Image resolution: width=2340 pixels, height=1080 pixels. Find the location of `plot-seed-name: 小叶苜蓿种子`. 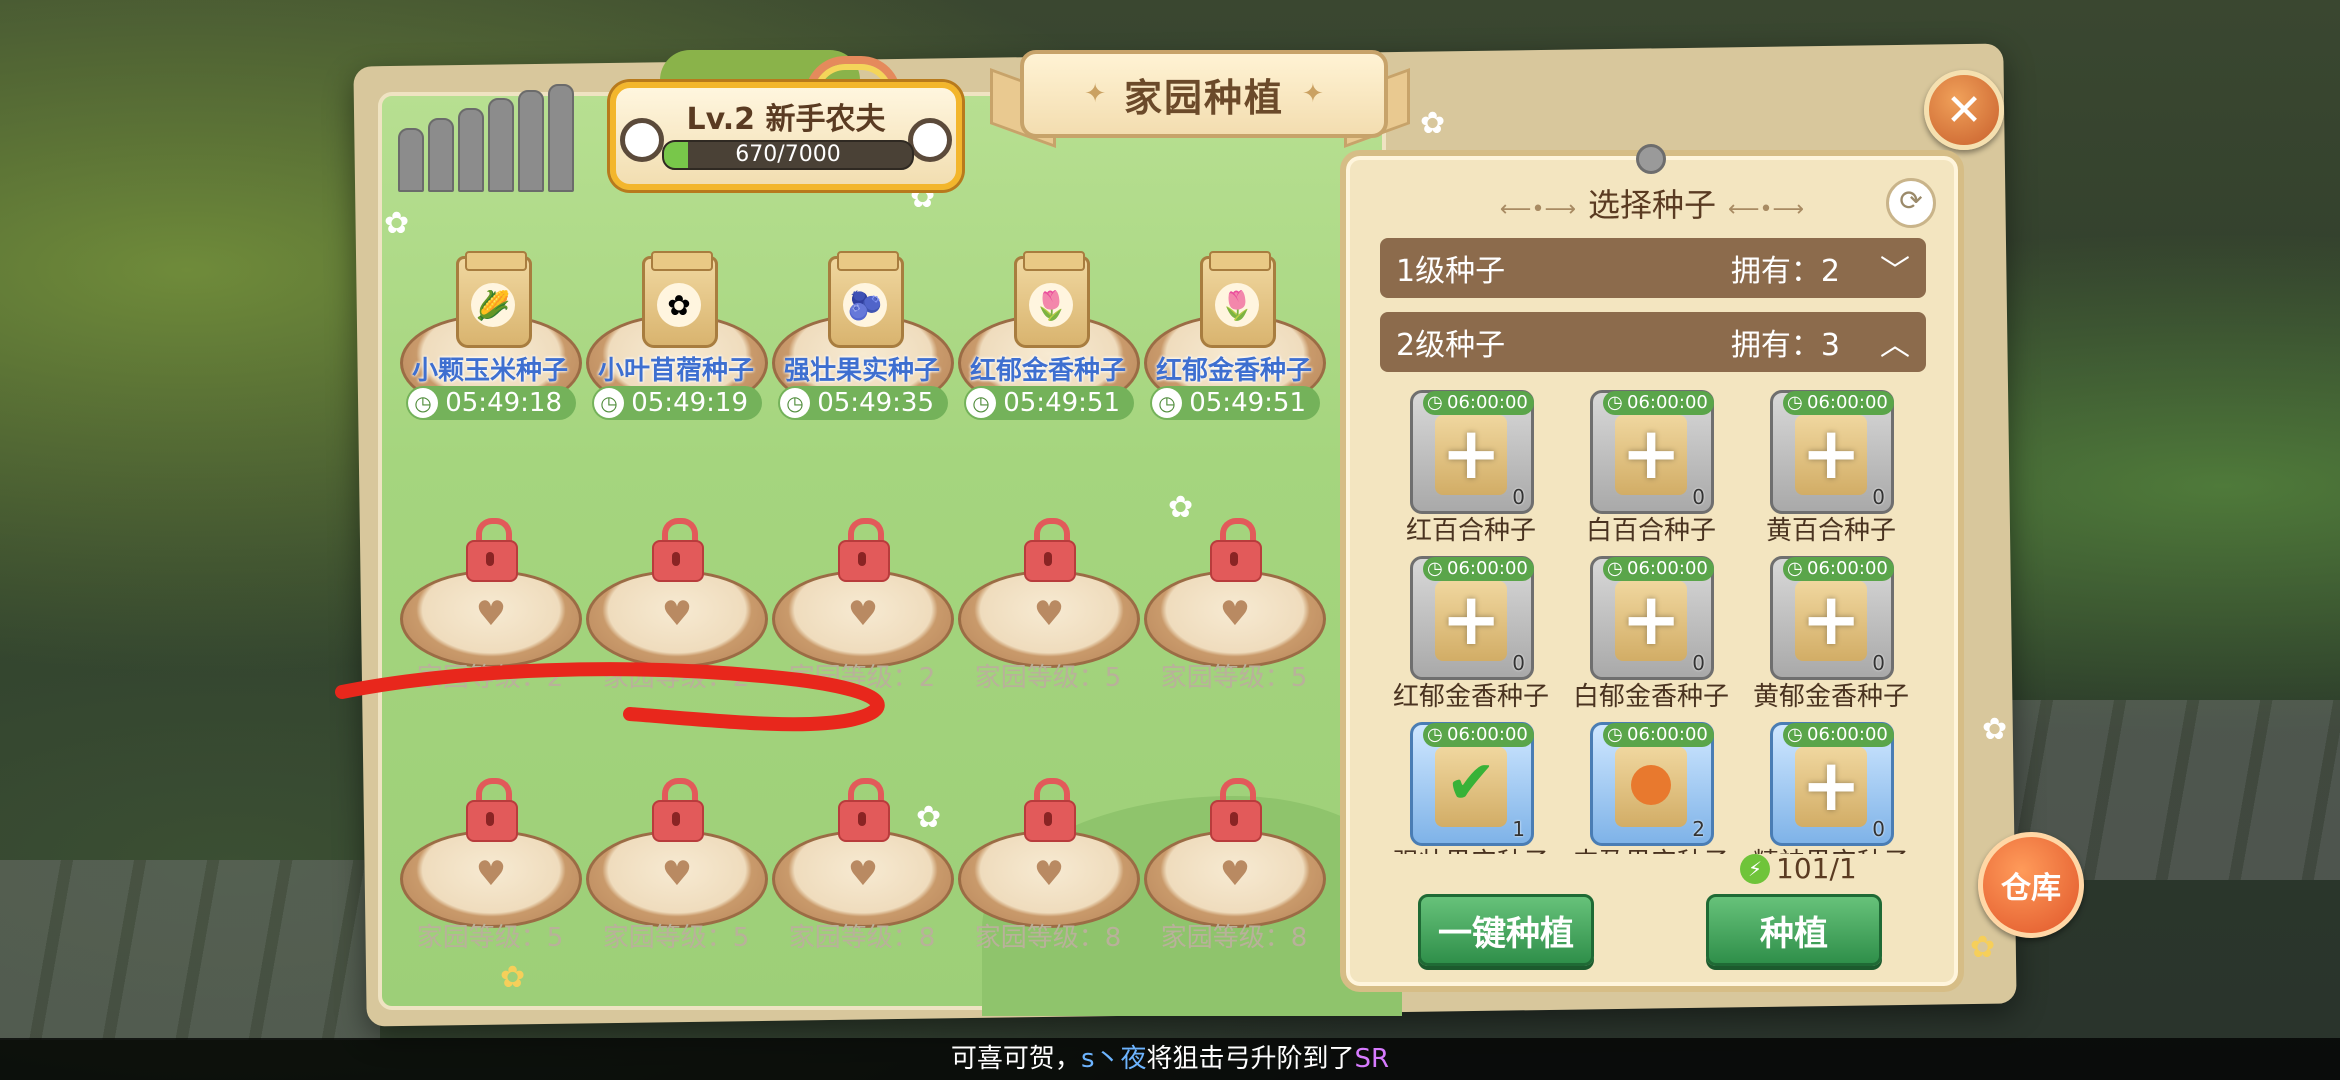

plot-seed-name: 小叶苜蓿种子 is located at coordinates (675, 371).